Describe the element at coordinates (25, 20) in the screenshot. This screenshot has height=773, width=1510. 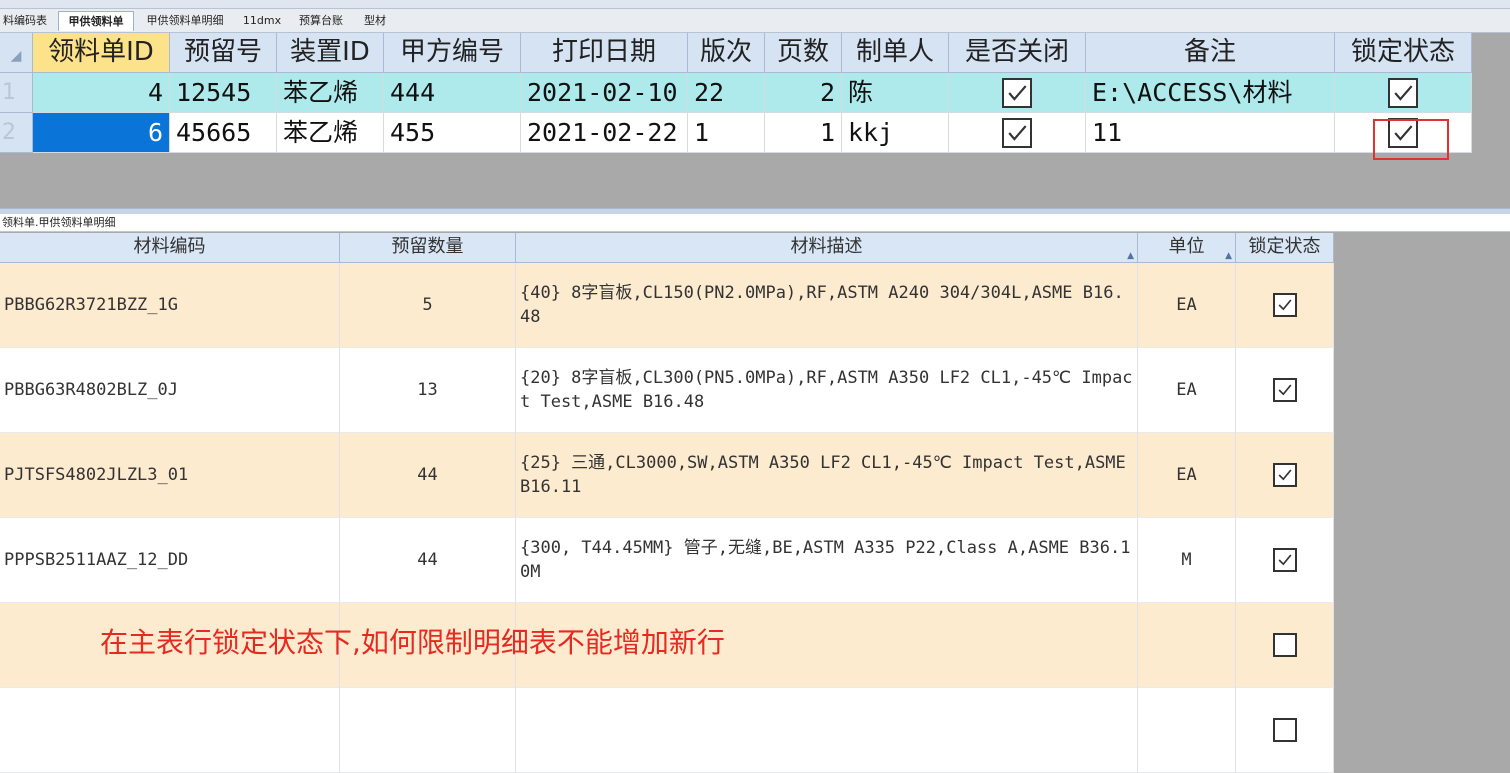
I see `tab-material-code: 料编码表` at that location.